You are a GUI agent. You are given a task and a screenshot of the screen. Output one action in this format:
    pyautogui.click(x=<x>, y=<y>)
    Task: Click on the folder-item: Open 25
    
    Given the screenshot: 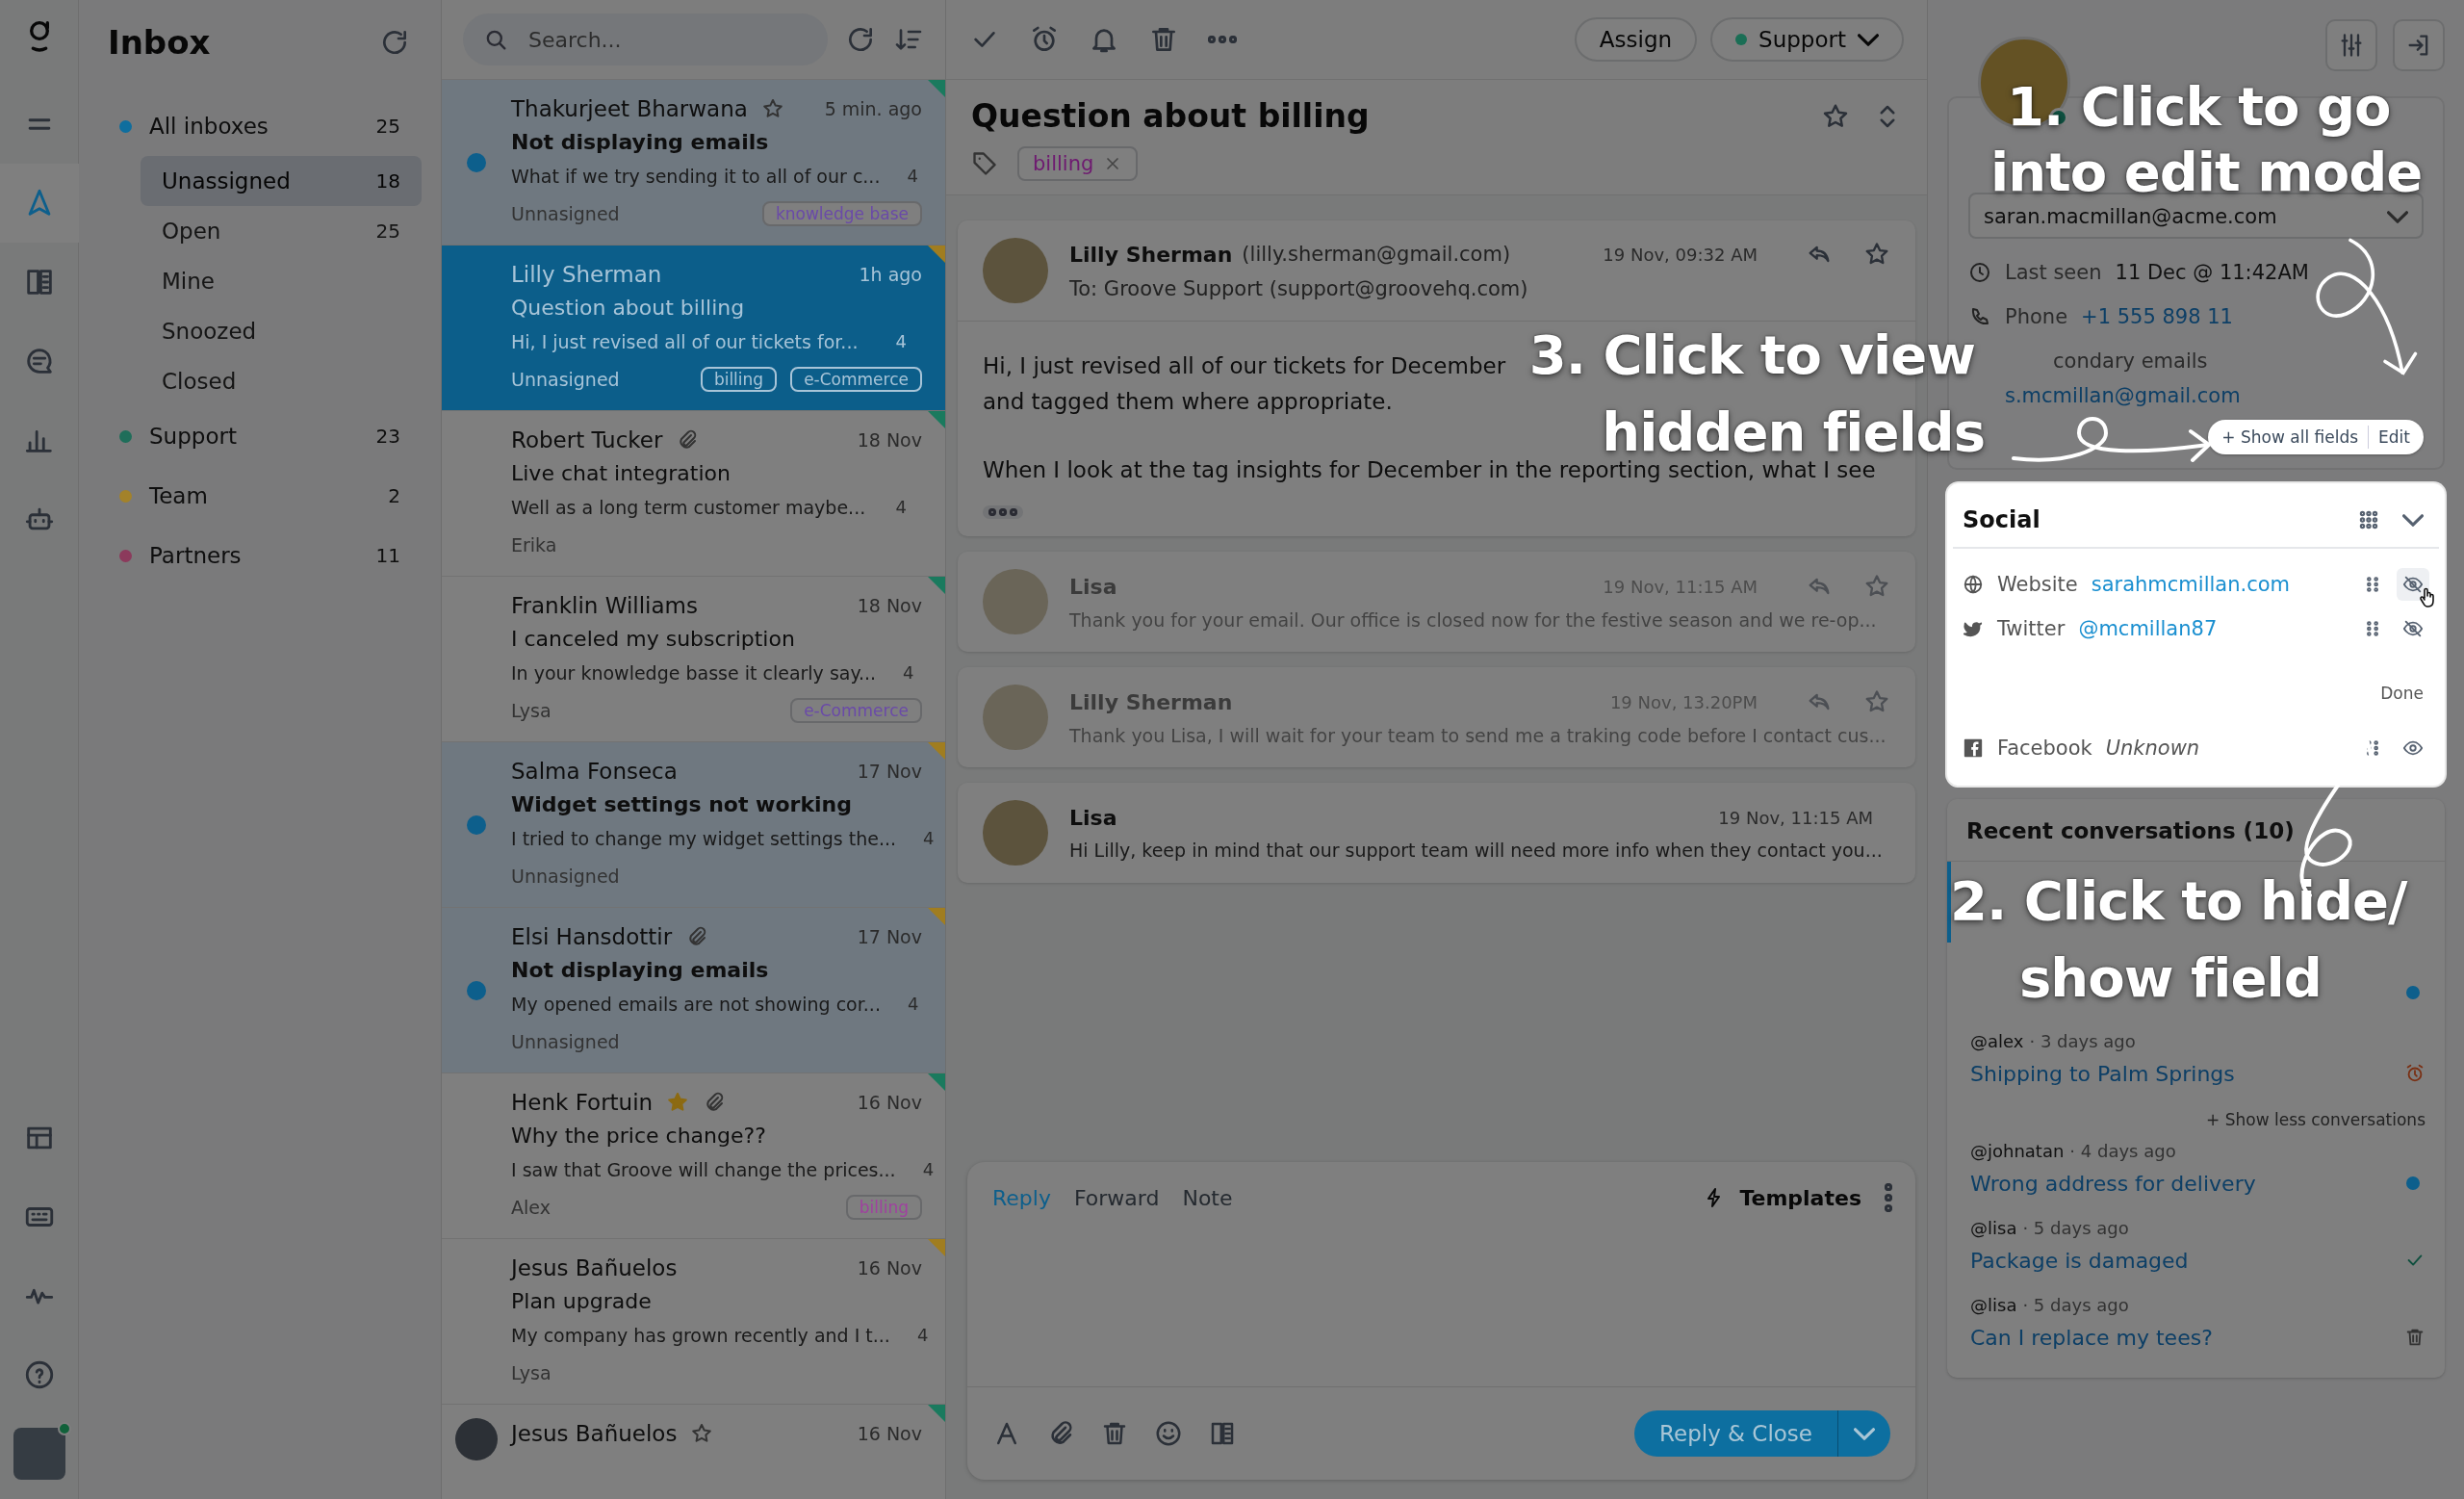 What is the action you would take?
    pyautogui.click(x=281, y=231)
    